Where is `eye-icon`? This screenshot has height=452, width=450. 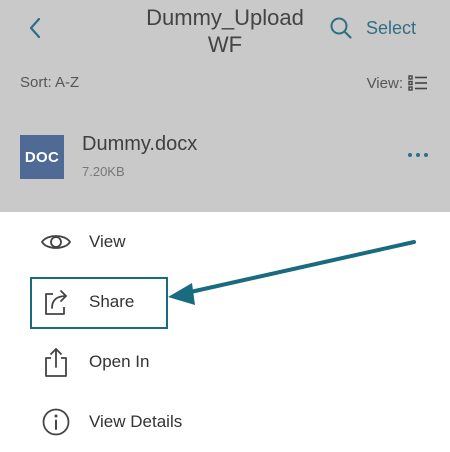
eye-icon is located at coordinates (56, 242).